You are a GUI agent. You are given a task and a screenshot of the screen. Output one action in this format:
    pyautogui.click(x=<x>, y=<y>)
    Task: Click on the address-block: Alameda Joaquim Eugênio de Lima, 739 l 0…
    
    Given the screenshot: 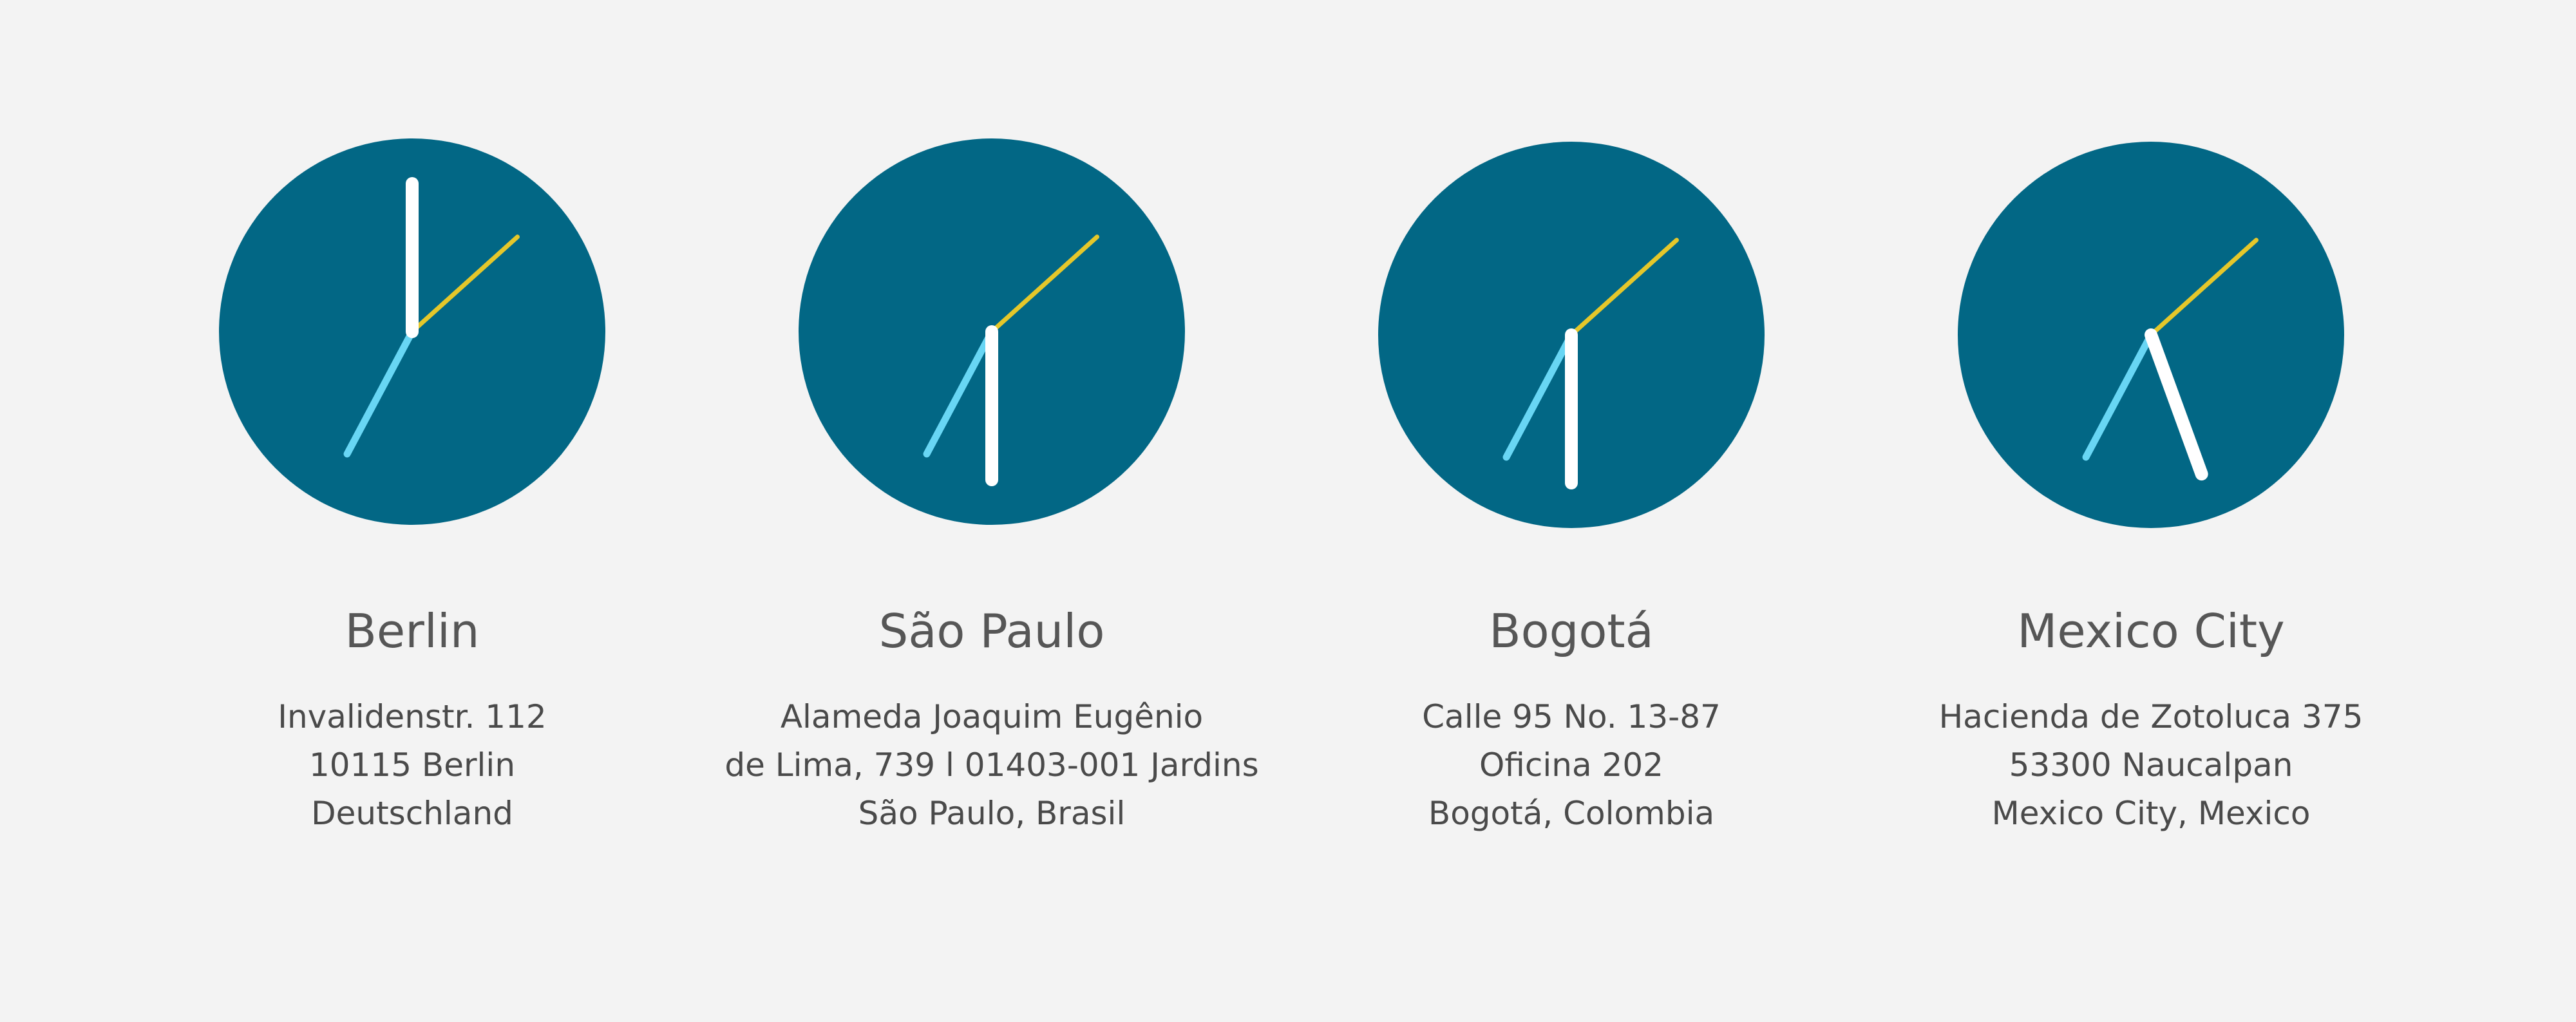 What is the action you would take?
    pyautogui.click(x=992, y=765)
    